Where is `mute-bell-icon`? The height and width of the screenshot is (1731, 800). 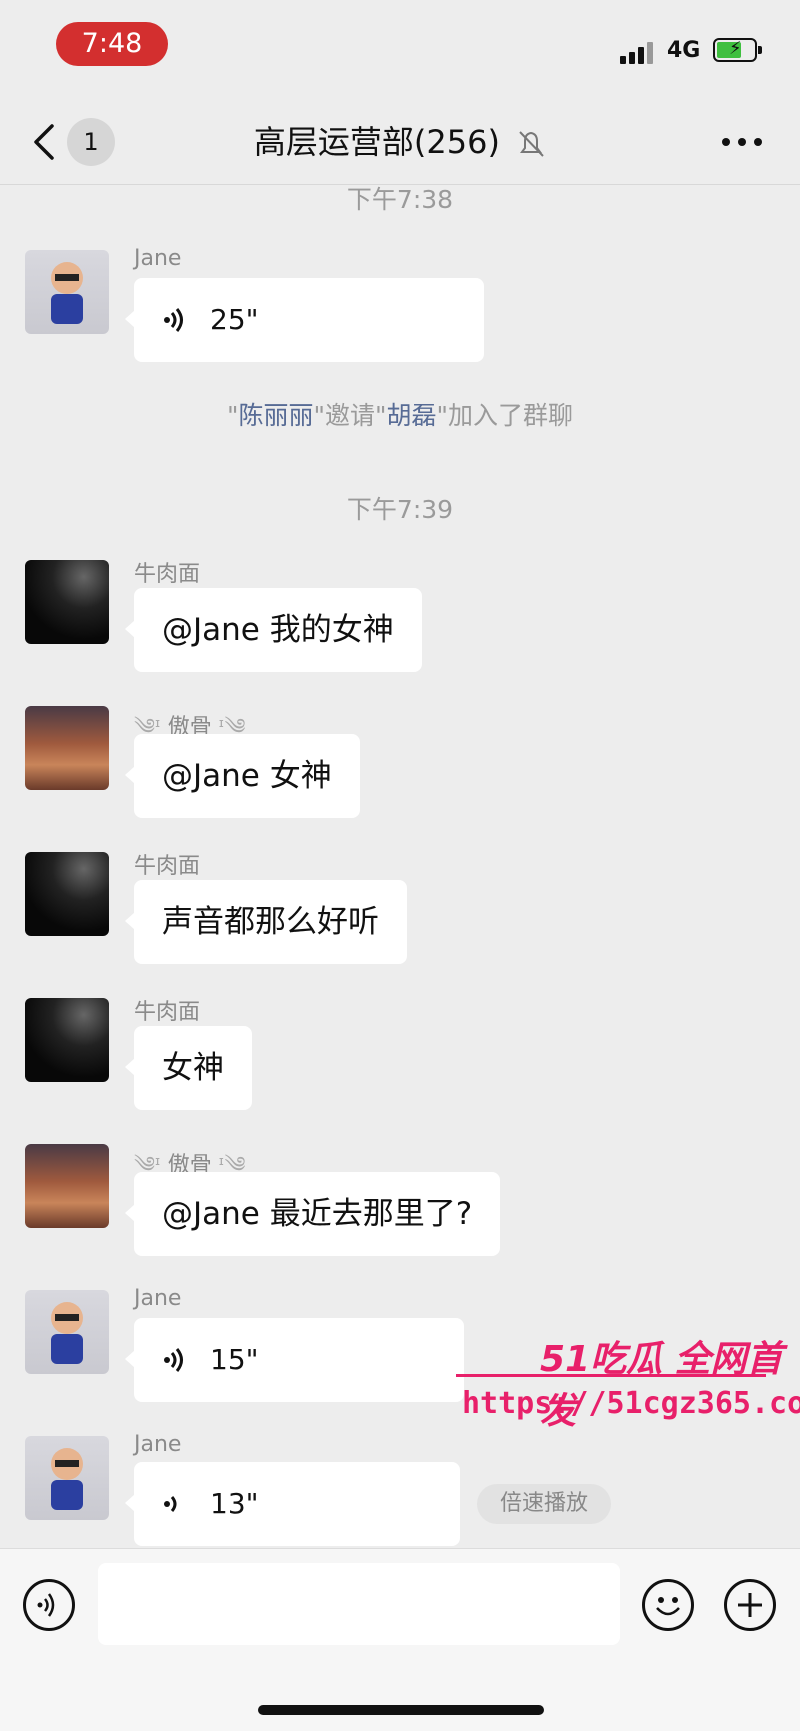
mute-bell-icon is located at coordinates (531, 144).